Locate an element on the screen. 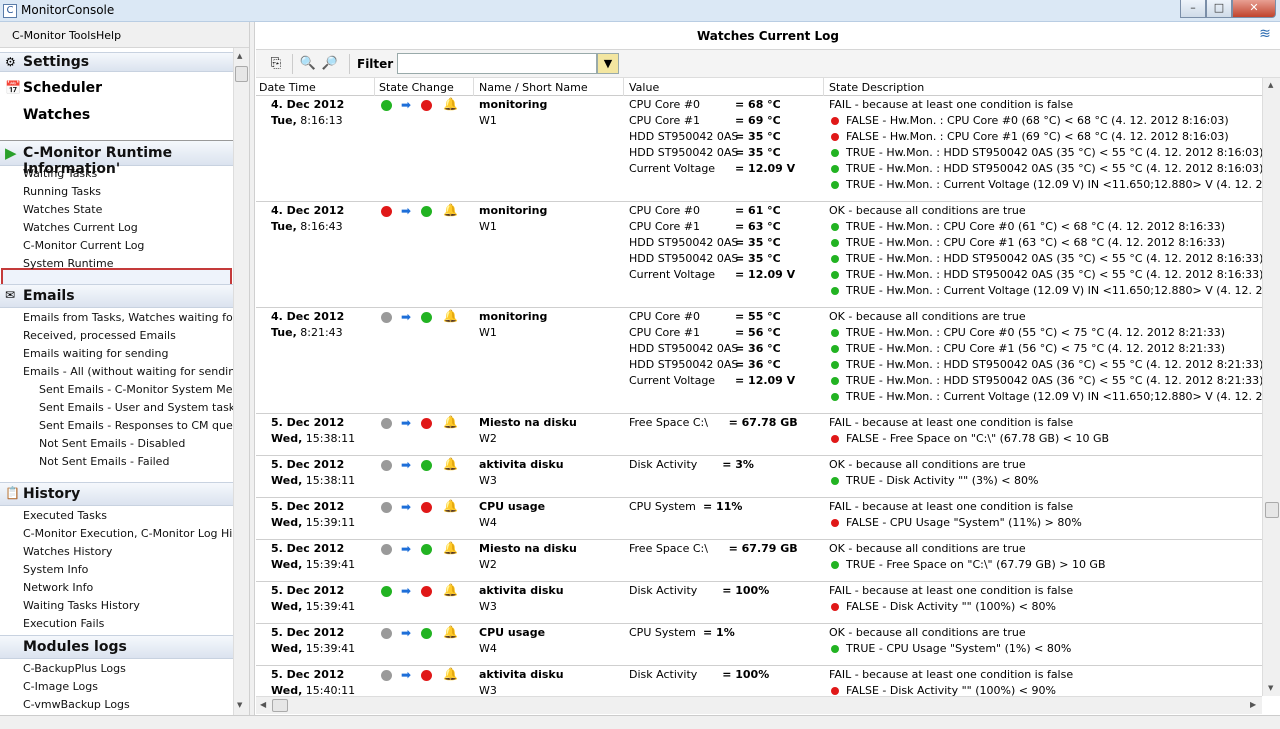 The height and width of the screenshot is (729, 1280). state-to-icon is located at coordinates (426, 423).